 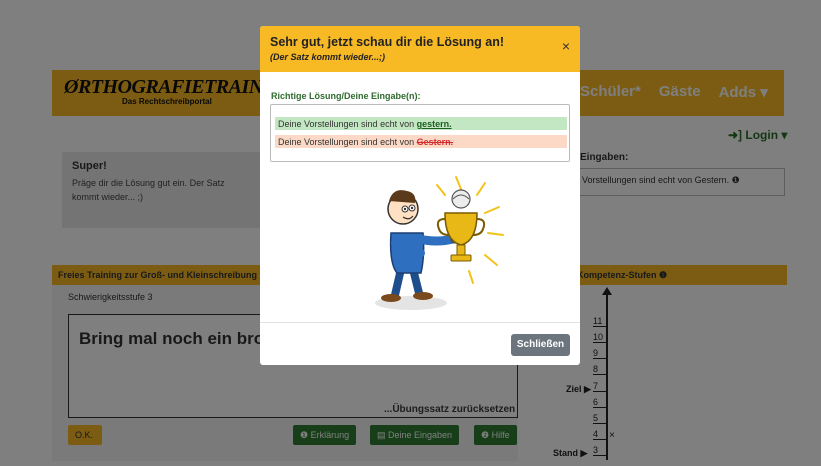 I want to click on correct-word: gestern., so click(x=434, y=124).